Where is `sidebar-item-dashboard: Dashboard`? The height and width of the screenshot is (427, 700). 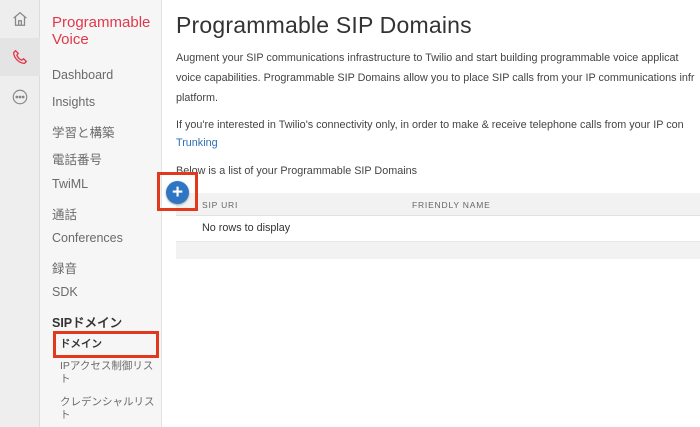
sidebar-item-dashboard: Dashboard is located at coordinates (82, 75).